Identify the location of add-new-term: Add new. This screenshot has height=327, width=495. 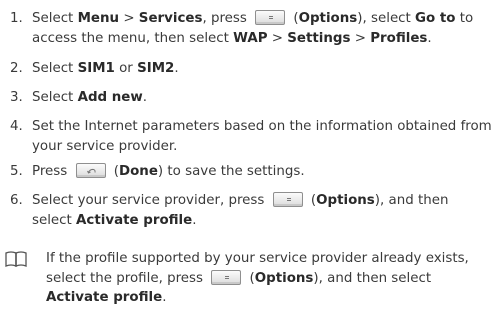
(110, 97).